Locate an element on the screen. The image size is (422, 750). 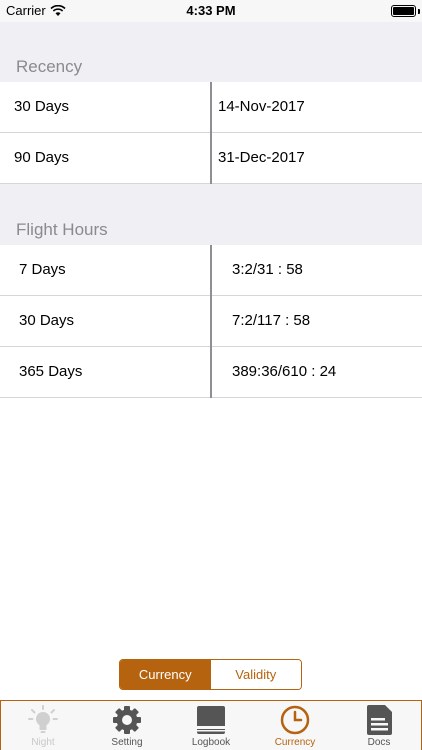
flight-hours-value: 3:2/31 : 58 is located at coordinates (267, 269).